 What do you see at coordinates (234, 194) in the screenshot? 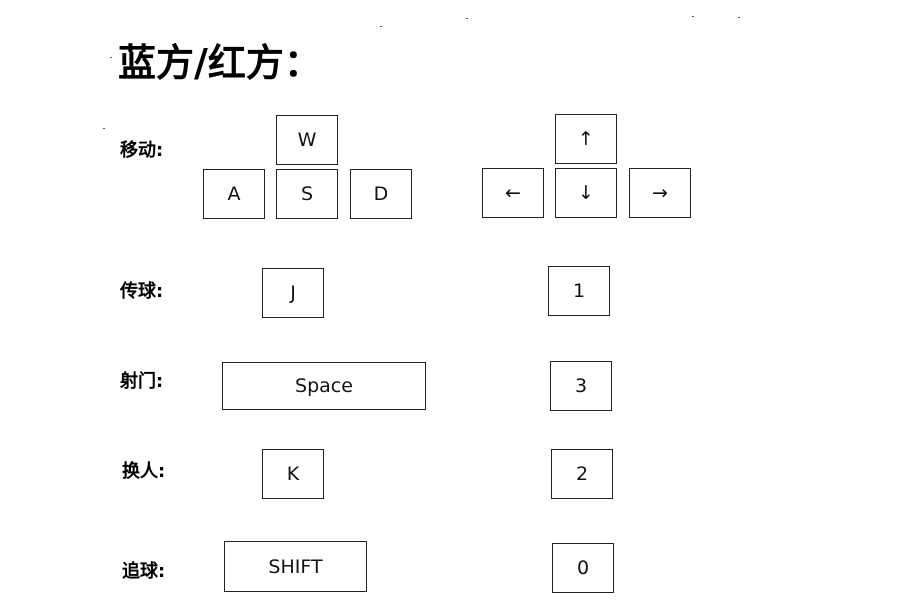
I see `blue-key-move-left: A` at bounding box center [234, 194].